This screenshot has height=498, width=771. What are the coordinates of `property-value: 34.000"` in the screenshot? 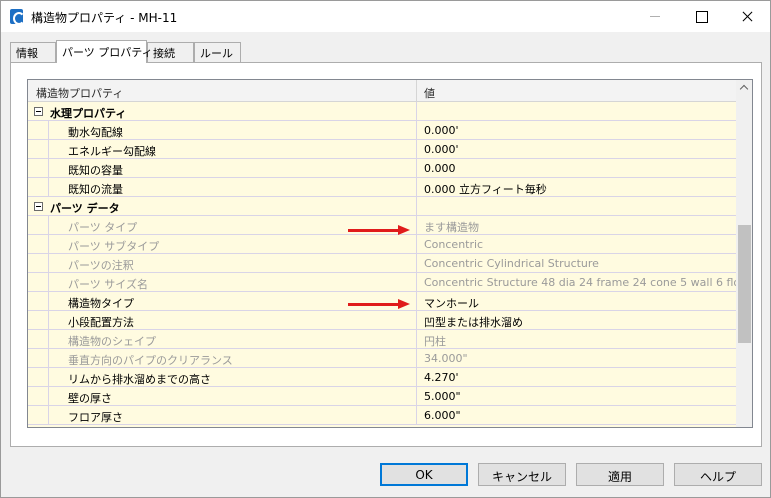 It's located at (446, 358).